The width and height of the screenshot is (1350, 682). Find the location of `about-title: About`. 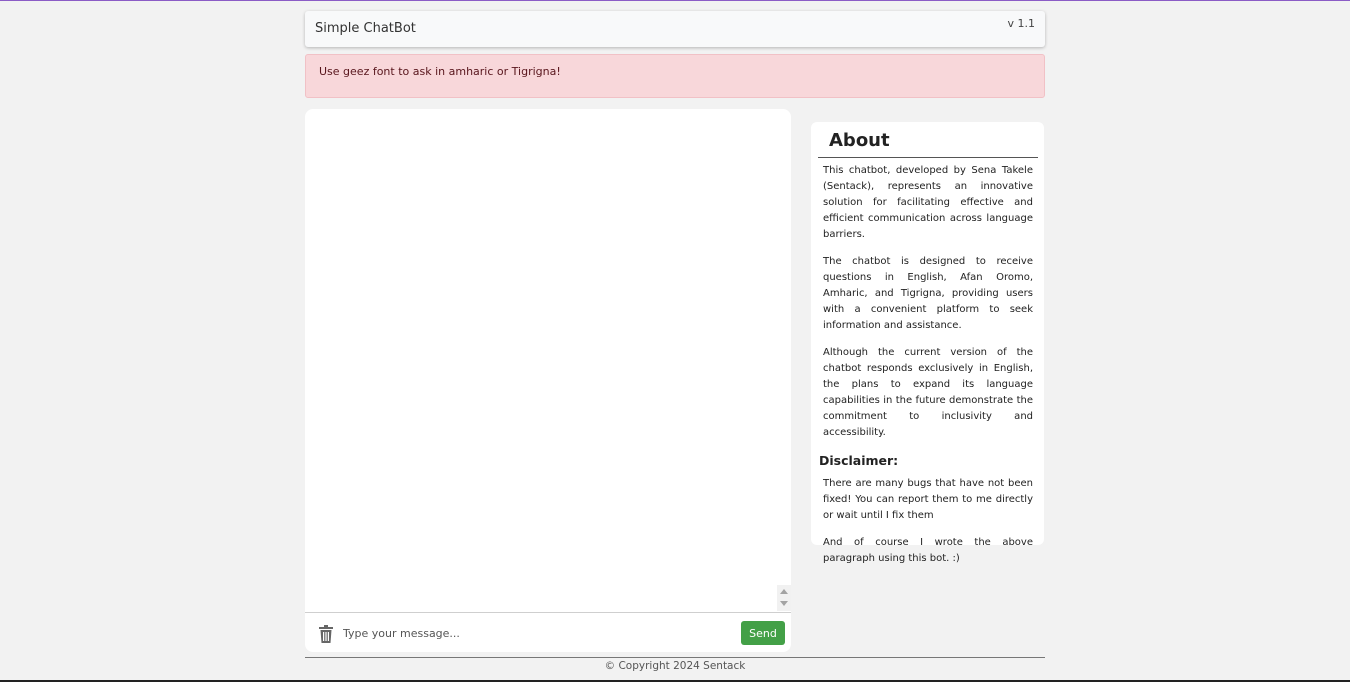

about-title: About is located at coordinates (859, 140).